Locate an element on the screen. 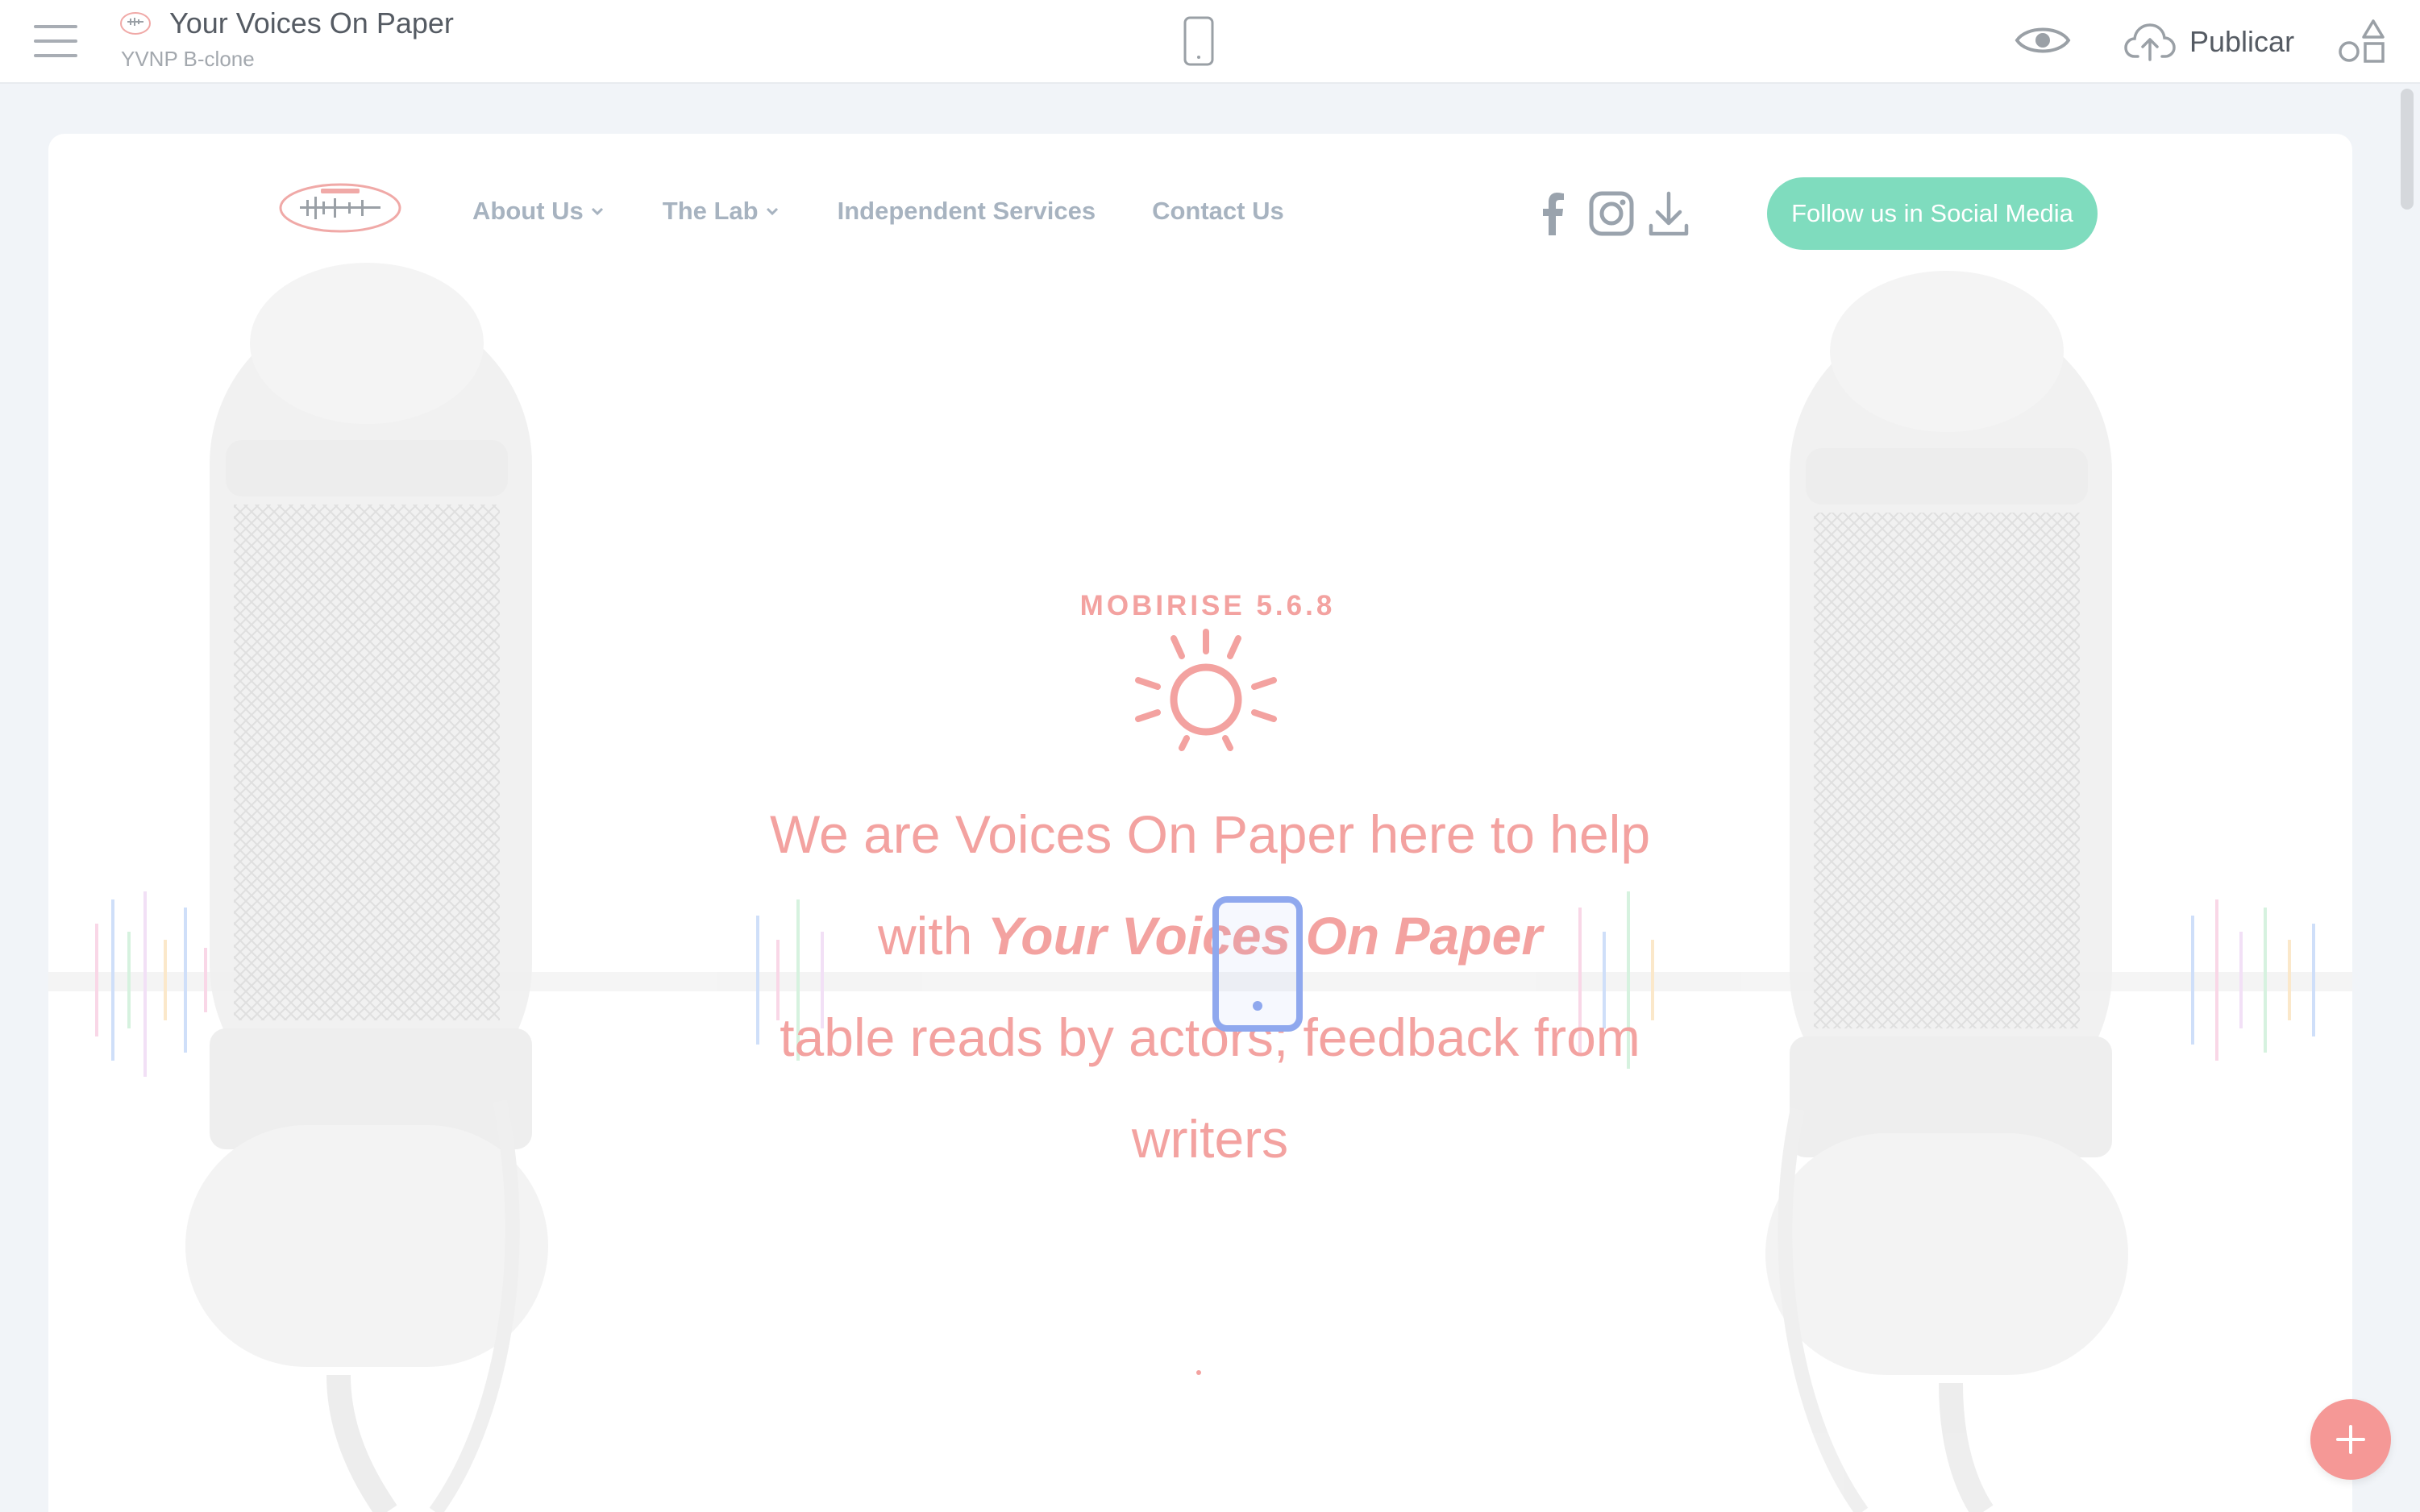 Image resolution: width=2420 pixels, height=1512 pixels. site-logo is located at coordinates (340, 208).